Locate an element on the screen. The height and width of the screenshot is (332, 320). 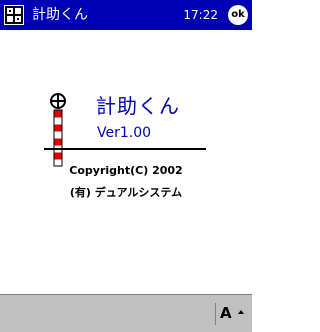
command-bar: A is located at coordinates (126, 313).